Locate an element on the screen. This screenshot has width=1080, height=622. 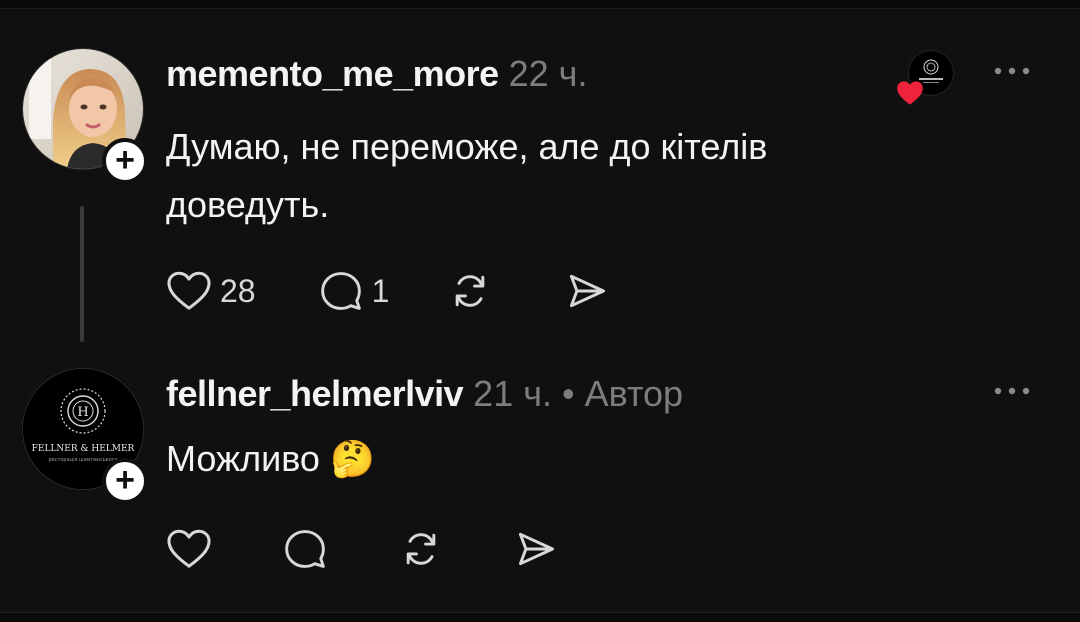
reply-button is located at coordinates (305, 549).